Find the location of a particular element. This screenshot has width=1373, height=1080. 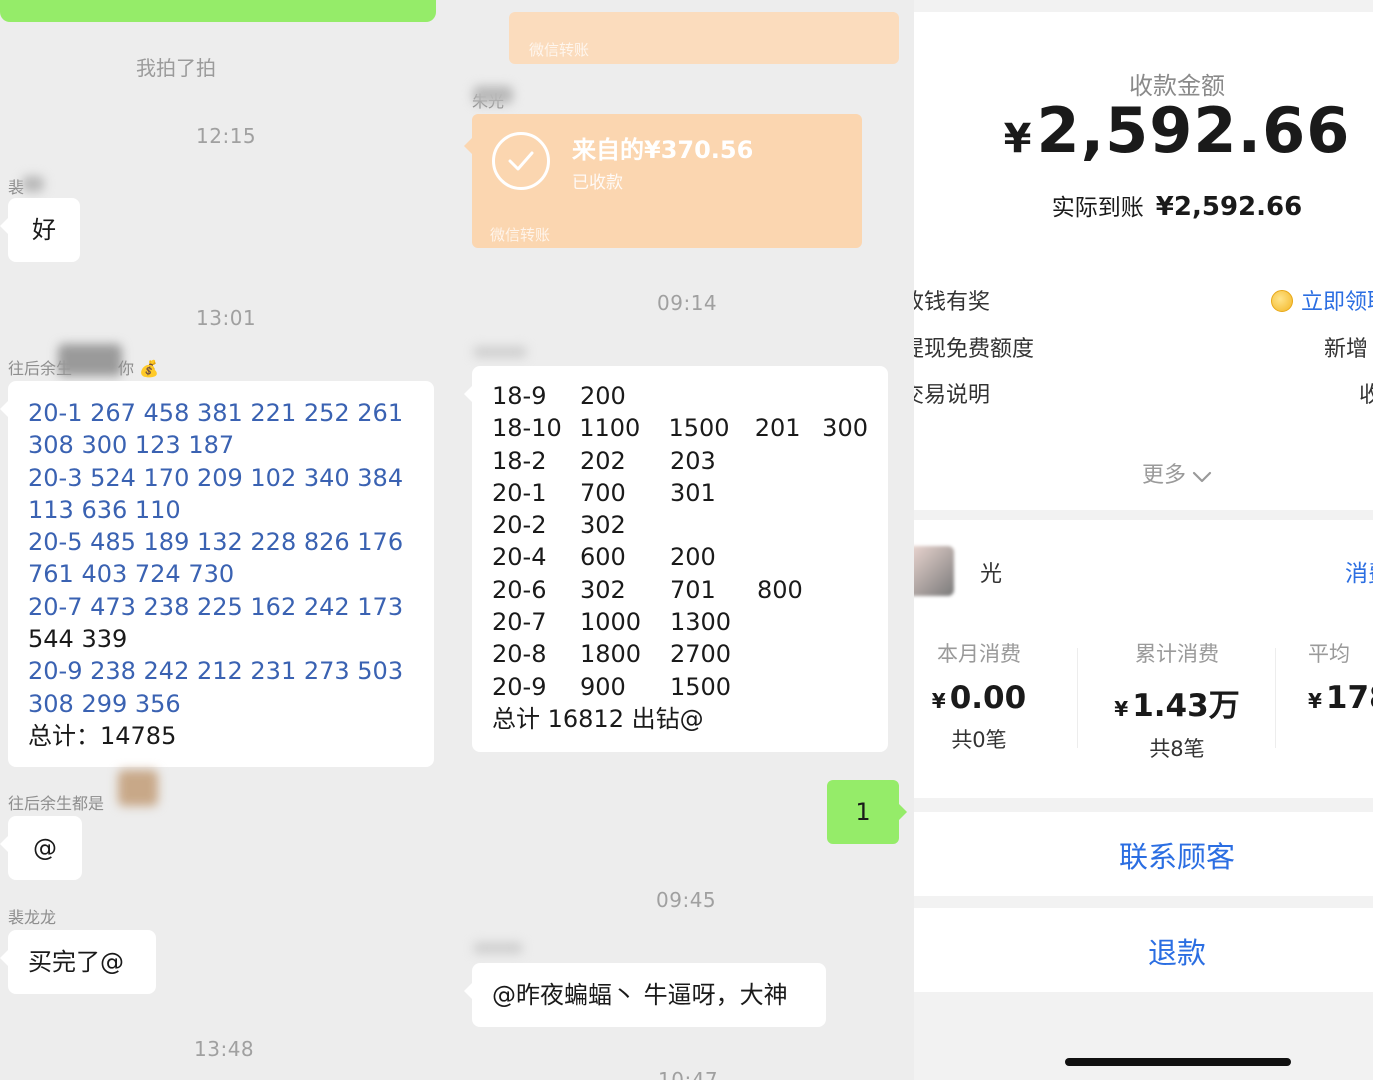

grid-row: 20-6 302 701 800 is located at coordinates (680, 590).